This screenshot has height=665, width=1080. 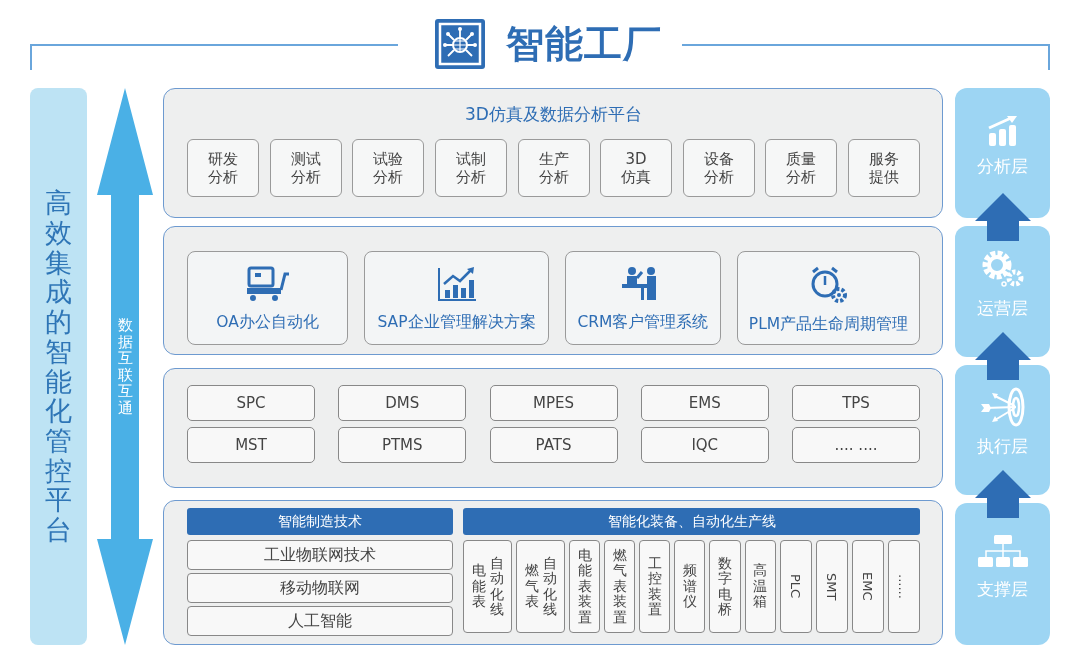 What do you see at coordinates (704, 403) in the screenshot?
I see `module-item: EMS` at bounding box center [704, 403].